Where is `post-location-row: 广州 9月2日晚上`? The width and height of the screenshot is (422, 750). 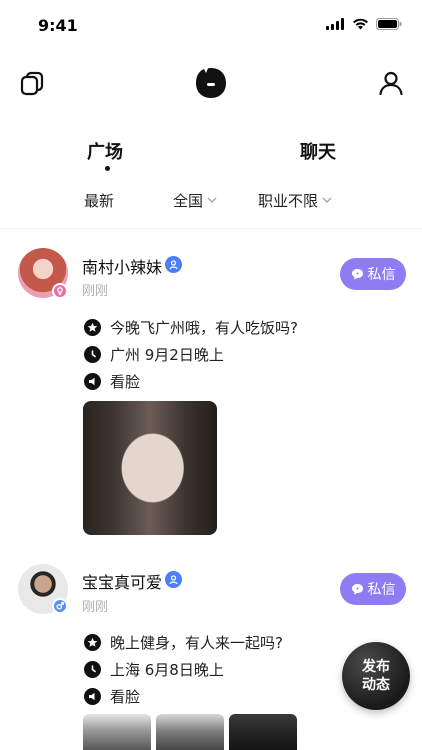 post-location-row: 广州 9月2日晚上 is located at coordinates (154, 354).